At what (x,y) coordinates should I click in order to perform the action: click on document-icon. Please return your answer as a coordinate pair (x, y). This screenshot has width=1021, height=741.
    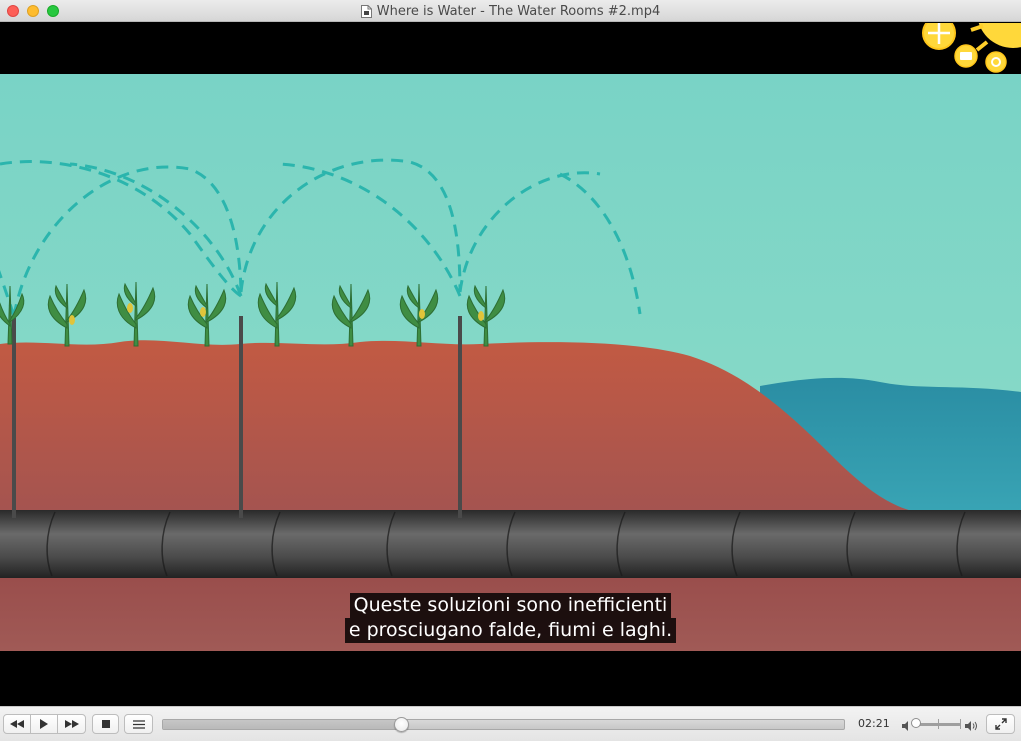
    Looking at the image, I should click on (366, 11).